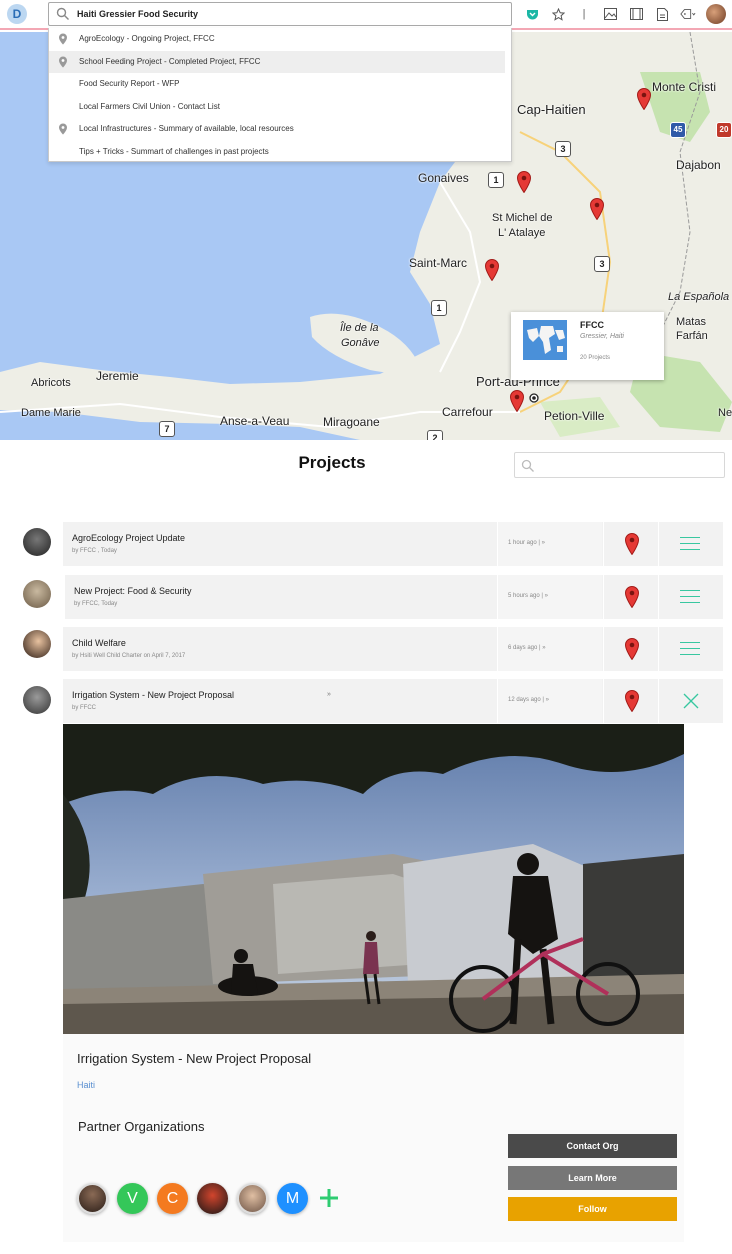  I want to click on learn-more-button: Learn More, so click(592, 1178).